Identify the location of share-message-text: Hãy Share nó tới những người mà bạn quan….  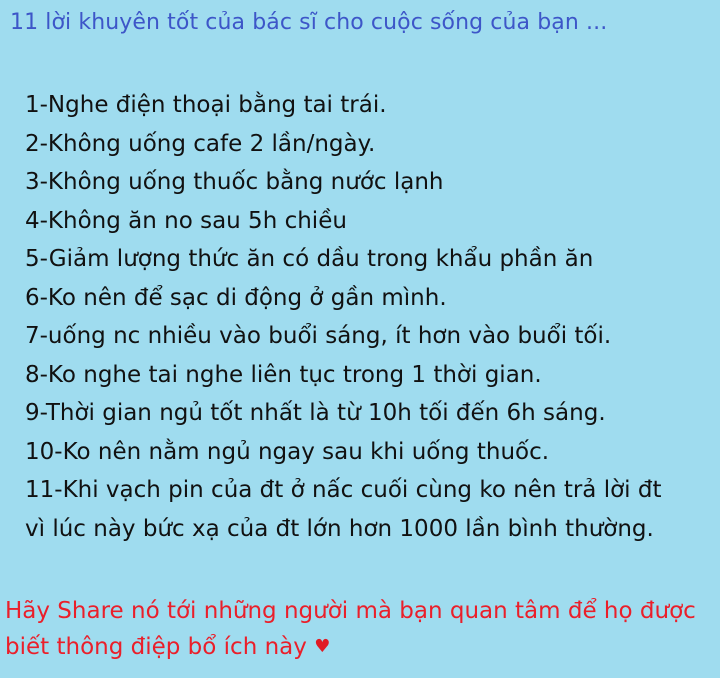
(350, 629).